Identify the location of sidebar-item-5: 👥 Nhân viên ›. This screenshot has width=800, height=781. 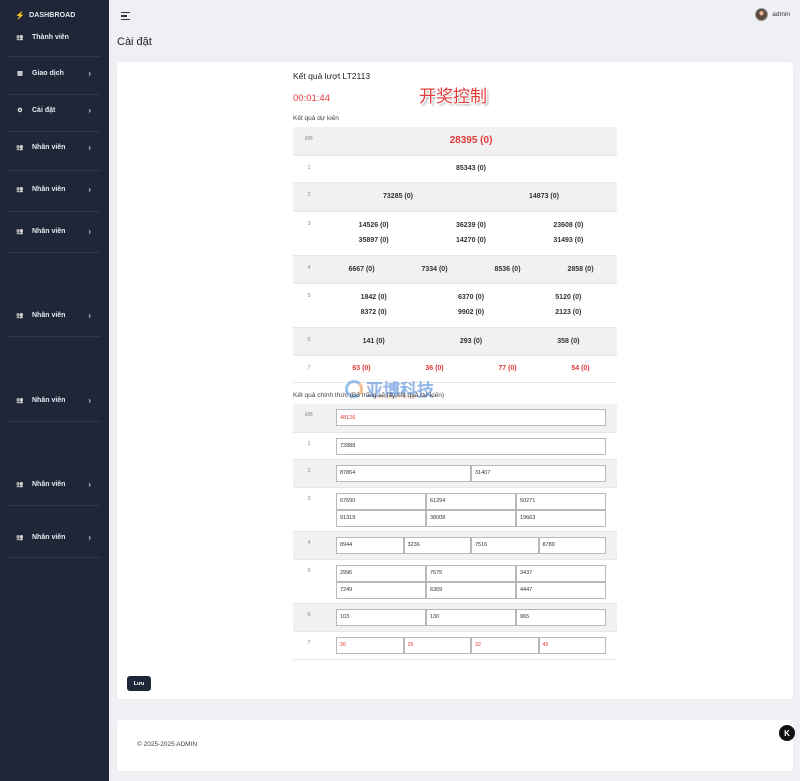
(54, 231).